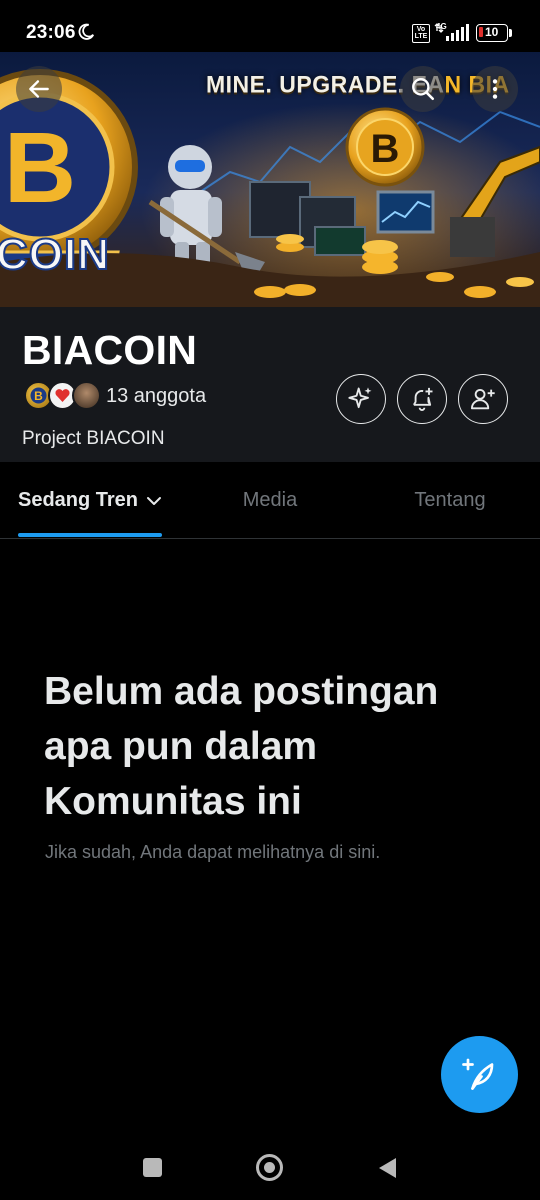  What do you see at coordinates (86, 31) in the screenshot?
I see `moon-icon` at bounding box center [86, 31].